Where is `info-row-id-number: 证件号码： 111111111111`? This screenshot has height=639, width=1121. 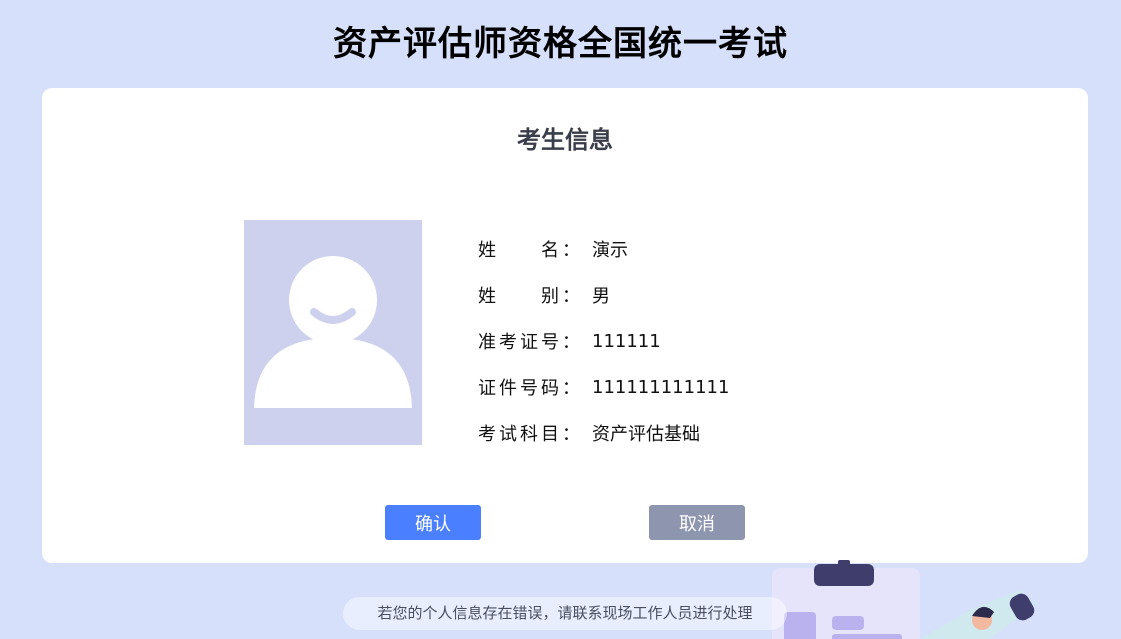
info-row-id-number: 证件号码： 111111111111 is located at coordinates (603, 387).